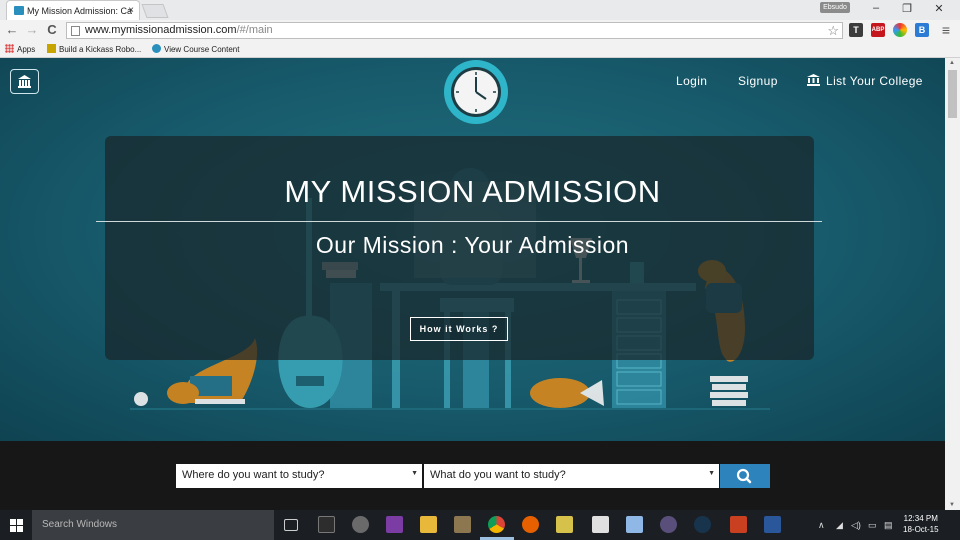 The height and width of the screenshot is (540, 960). What do you see at coordinates (161, 30) in the screenshot?
I see `url-host: www.mymissionadmission.com` at bounding box center [161, 30].